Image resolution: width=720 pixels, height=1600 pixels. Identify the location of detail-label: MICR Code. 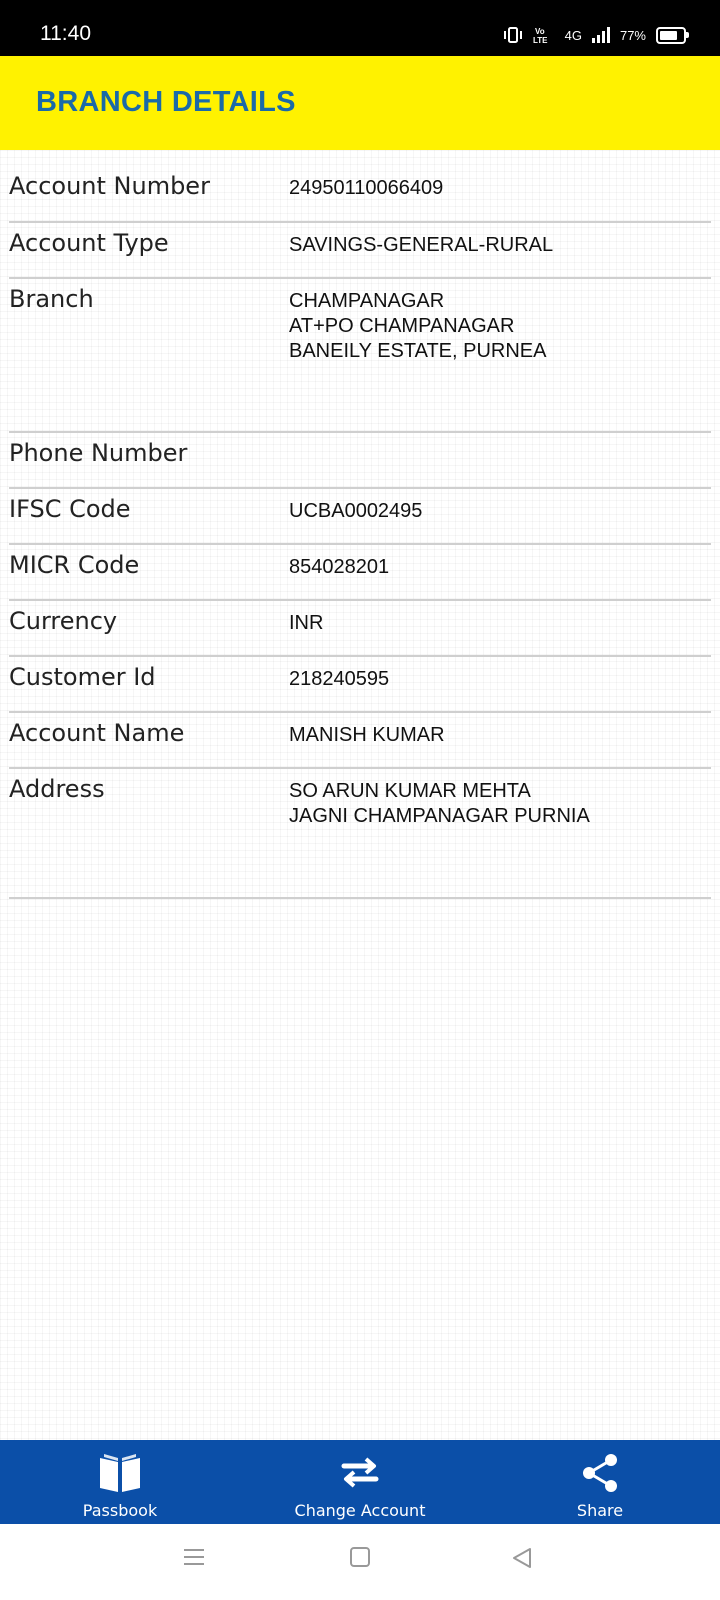
(74, 565).